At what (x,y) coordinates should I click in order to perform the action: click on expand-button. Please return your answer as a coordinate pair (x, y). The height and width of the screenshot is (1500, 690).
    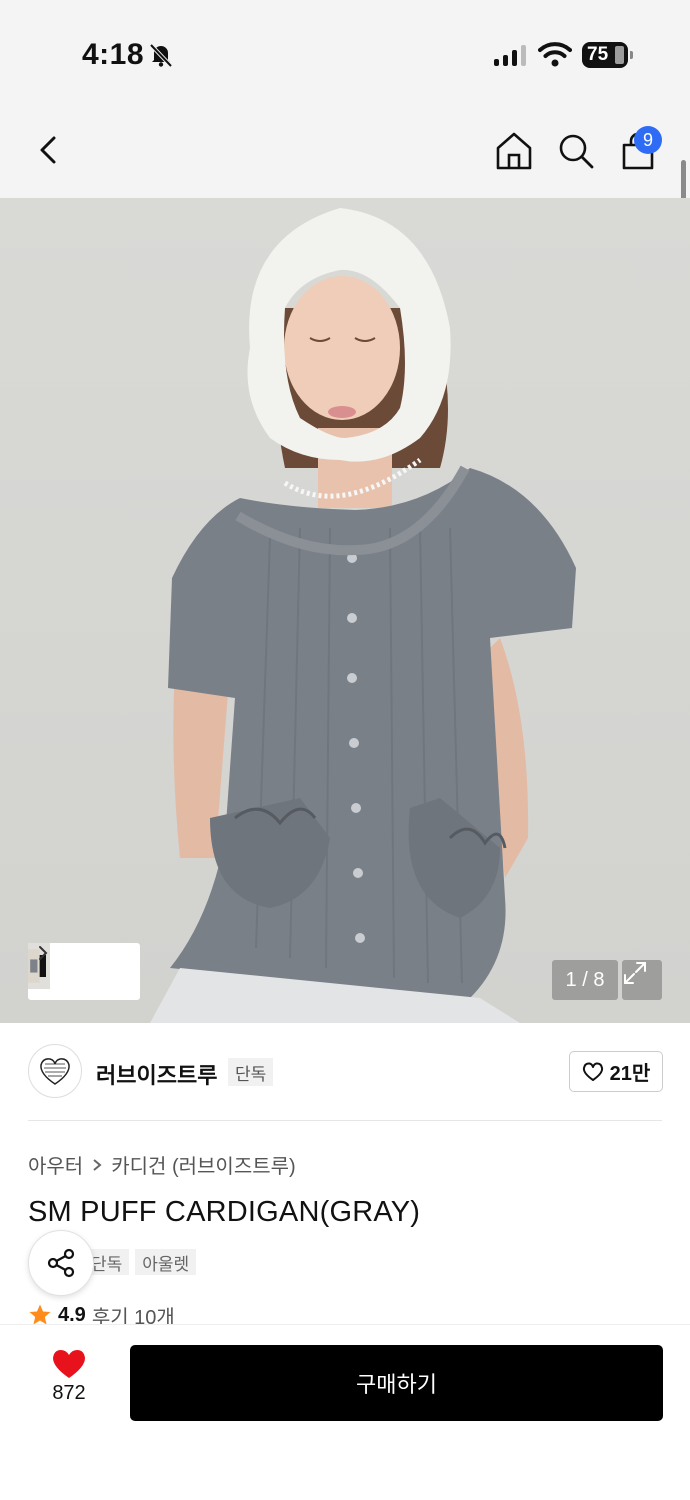
    Looking at the image, I should click on (642, 980).